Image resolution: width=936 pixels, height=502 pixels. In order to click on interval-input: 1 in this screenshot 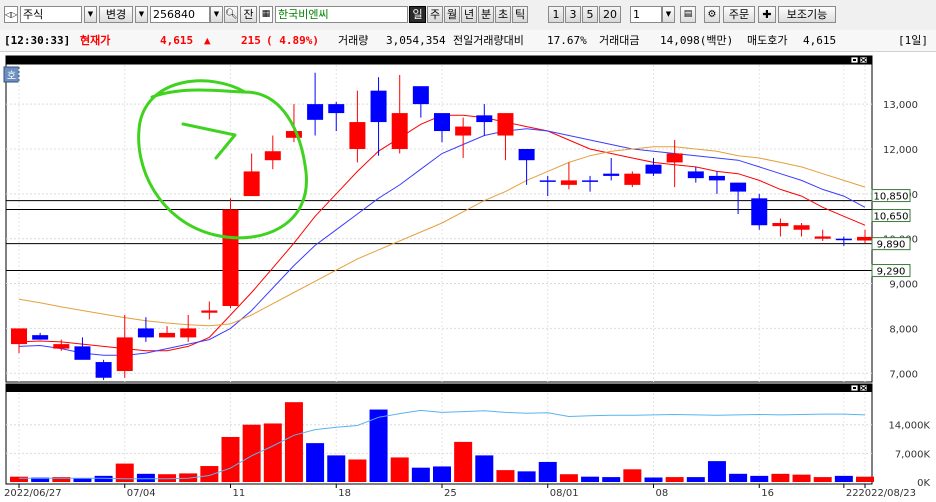, I will do `click(646, 14)`.